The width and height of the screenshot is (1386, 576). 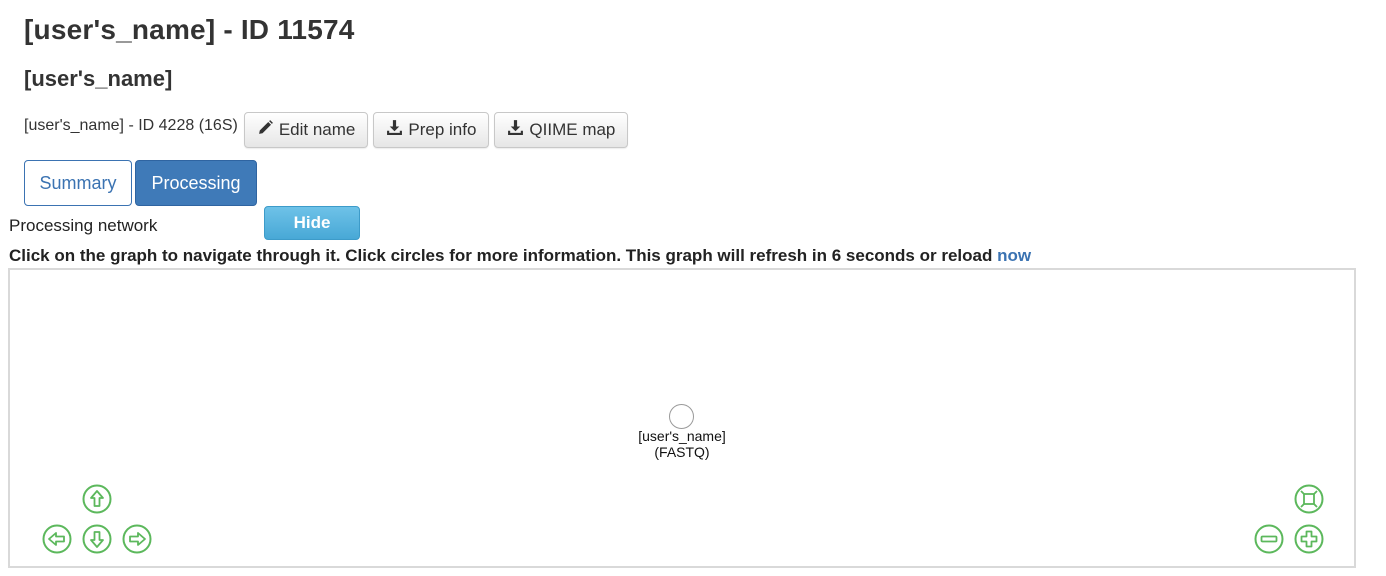 What do you see at coordinates (189, 29) in the screenshot?
I see `page-title: [user's_name] - ID 11574` at bounding box center [189, 29].